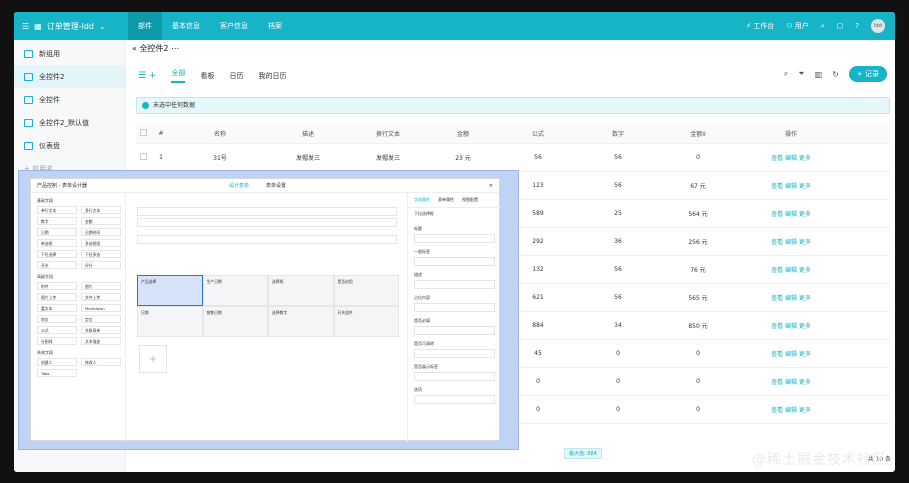 The height and width of the screenshot is (483, 909). What do you see at coordinates (366, 321) in the screenshot?
I see `form-cell: 开关组件` at bounding box center [366, 321].